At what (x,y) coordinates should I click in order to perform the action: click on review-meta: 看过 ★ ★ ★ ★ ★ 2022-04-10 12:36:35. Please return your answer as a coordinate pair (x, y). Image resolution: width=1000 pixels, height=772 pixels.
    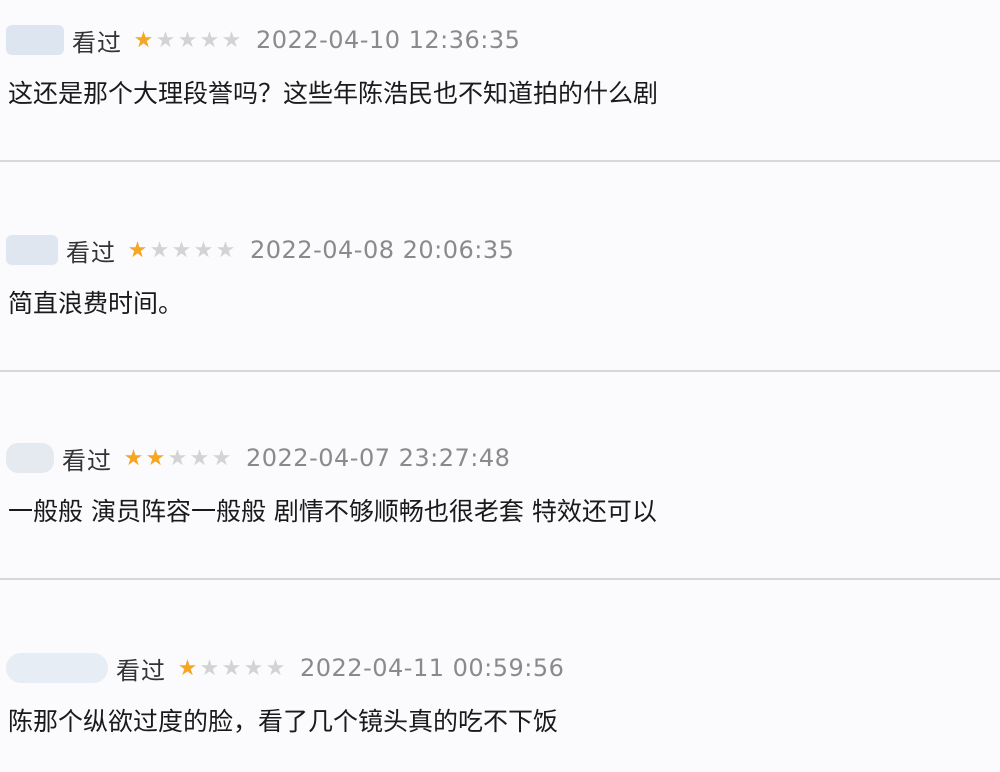
    Looking at the image, I should click on (260, 40).